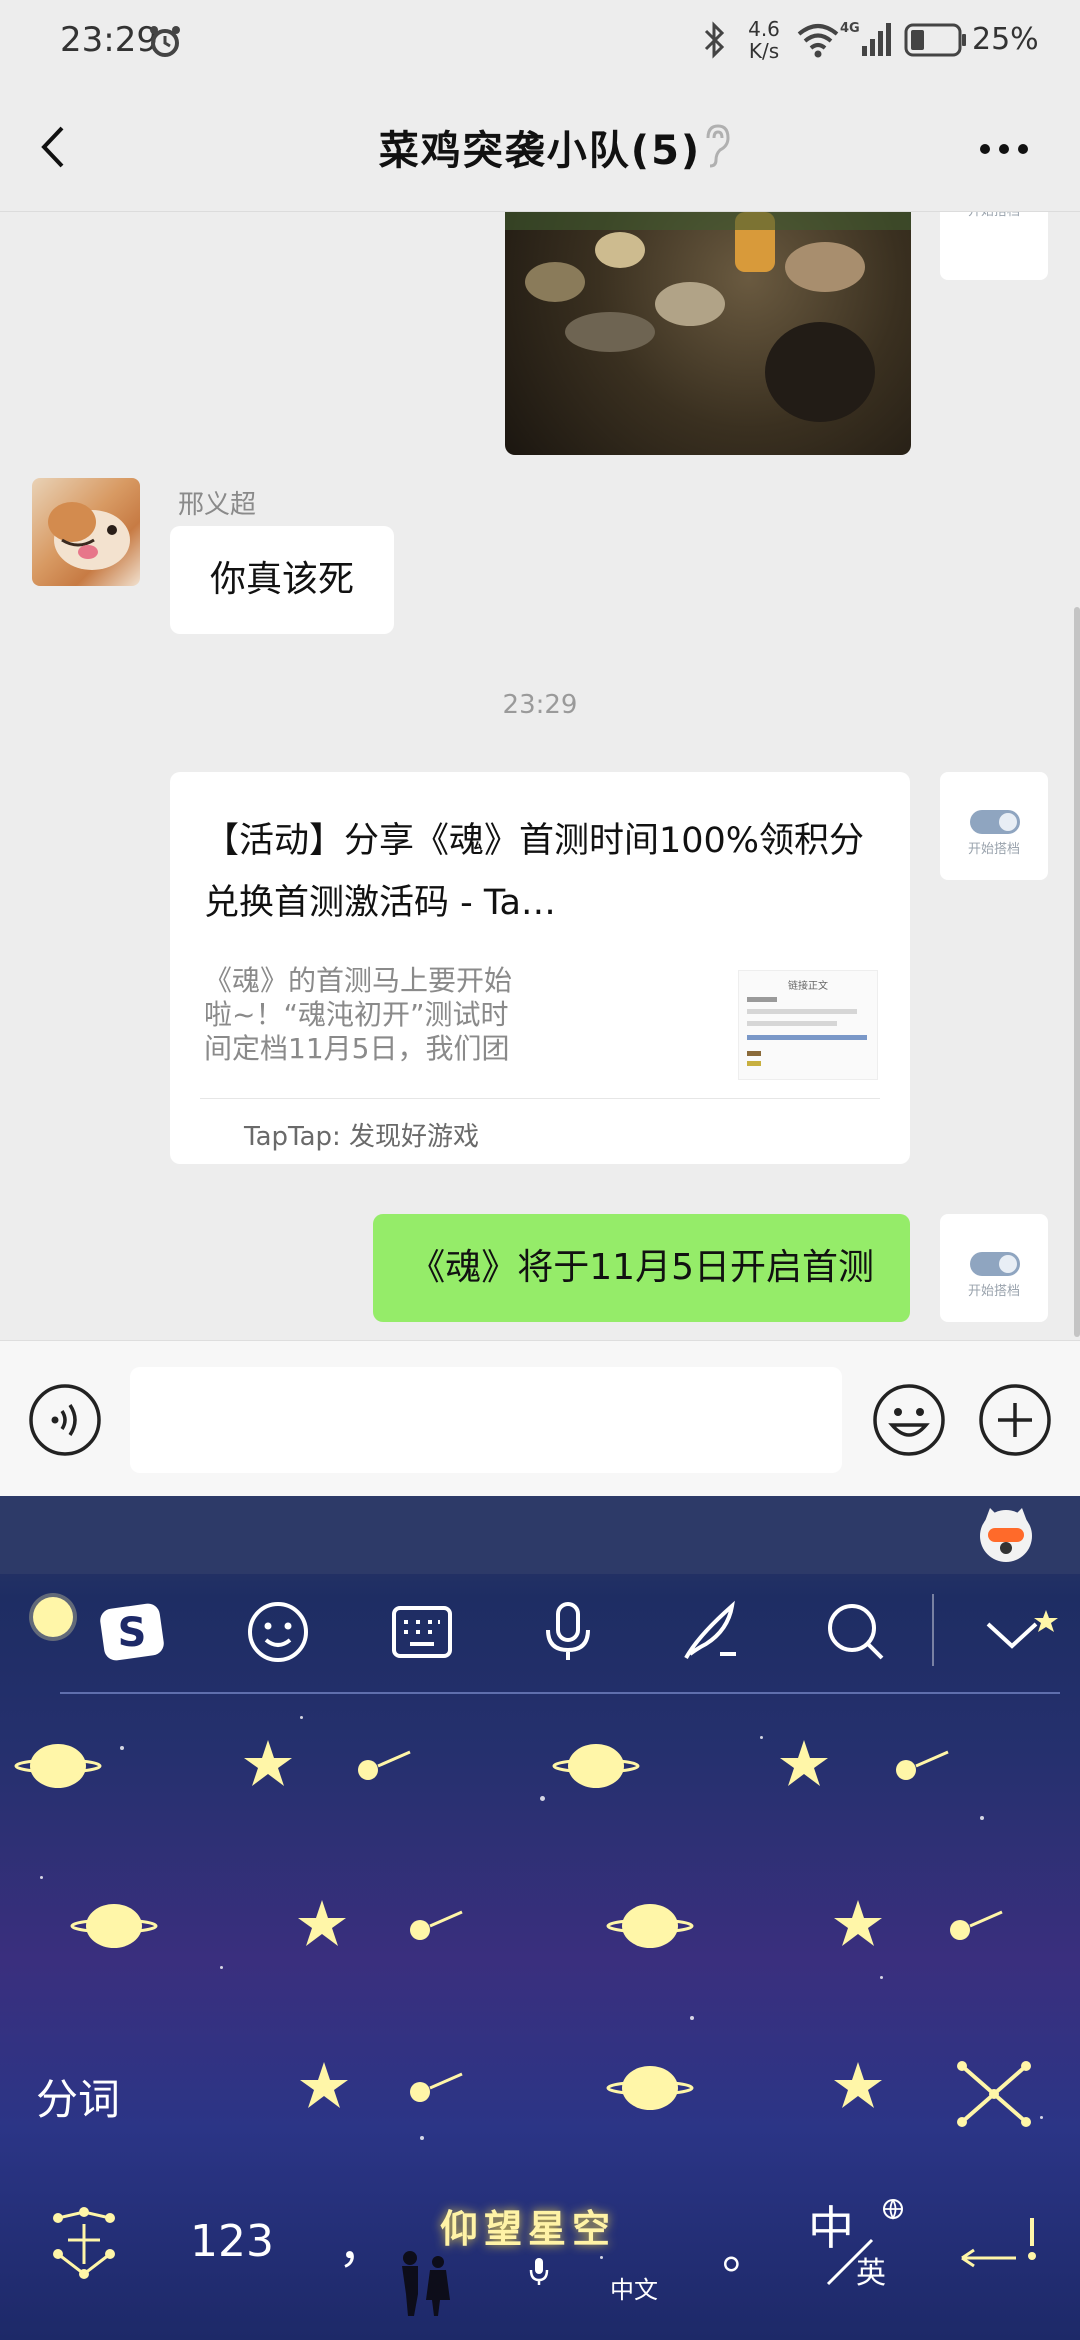  What do you see at coordinates (1019, 1632) in the screenshot?
I see `collapse-keyboard-icon` at bounding box center [1019, 1632].